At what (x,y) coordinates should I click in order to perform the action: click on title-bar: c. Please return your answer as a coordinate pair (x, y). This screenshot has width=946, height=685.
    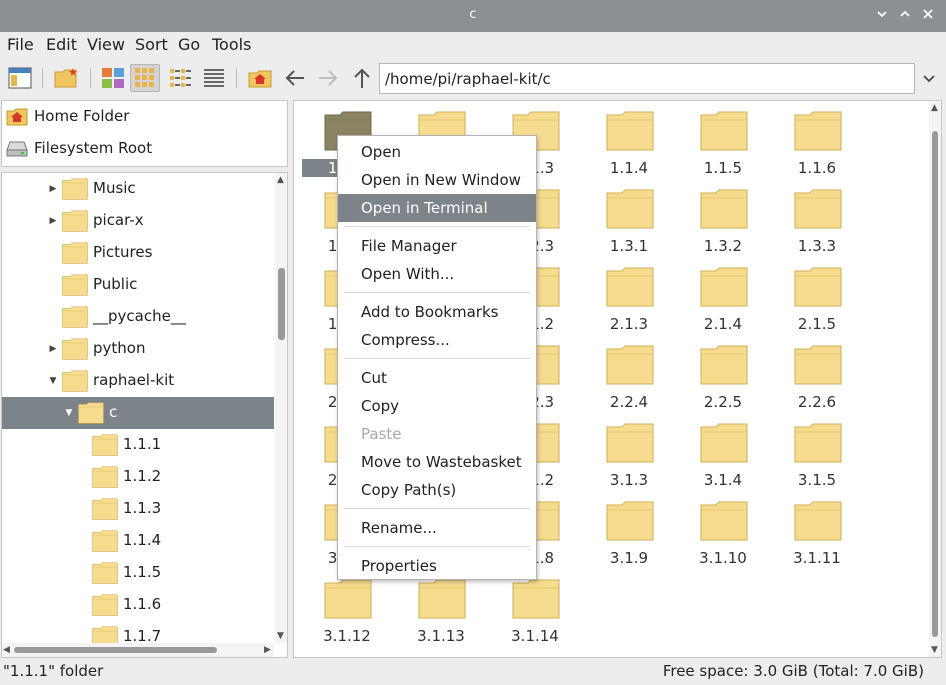
    Looking at the image, I should click on (473, 16).